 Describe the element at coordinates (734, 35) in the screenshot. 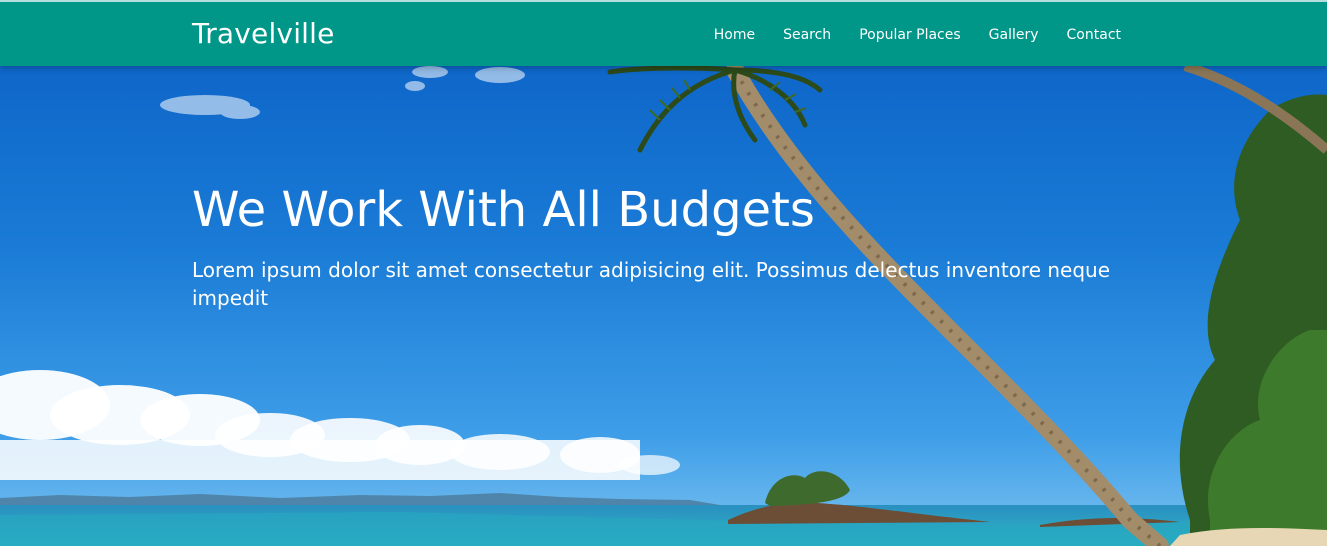

I see `nav-link-home: Home` at that location.